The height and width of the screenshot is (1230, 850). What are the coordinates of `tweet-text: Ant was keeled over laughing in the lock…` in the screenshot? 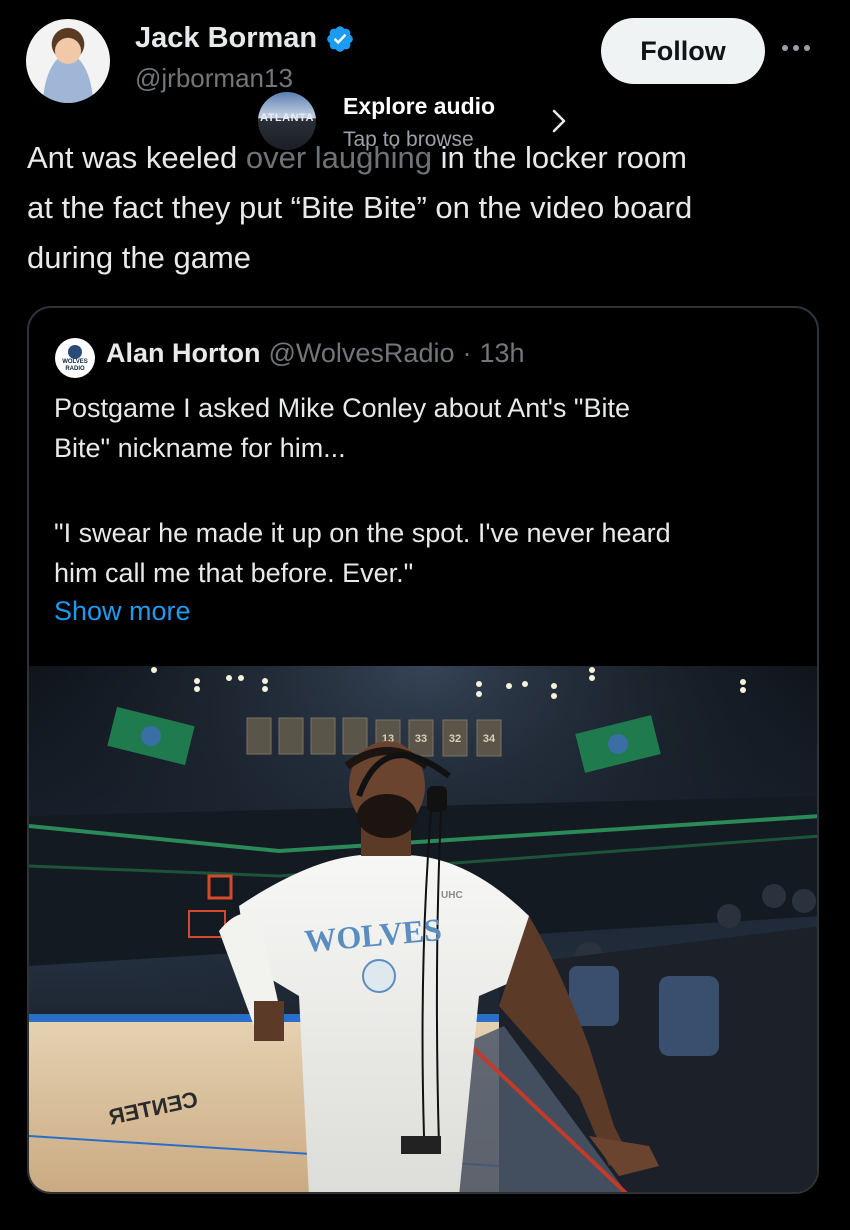 It's located at (427, 208).